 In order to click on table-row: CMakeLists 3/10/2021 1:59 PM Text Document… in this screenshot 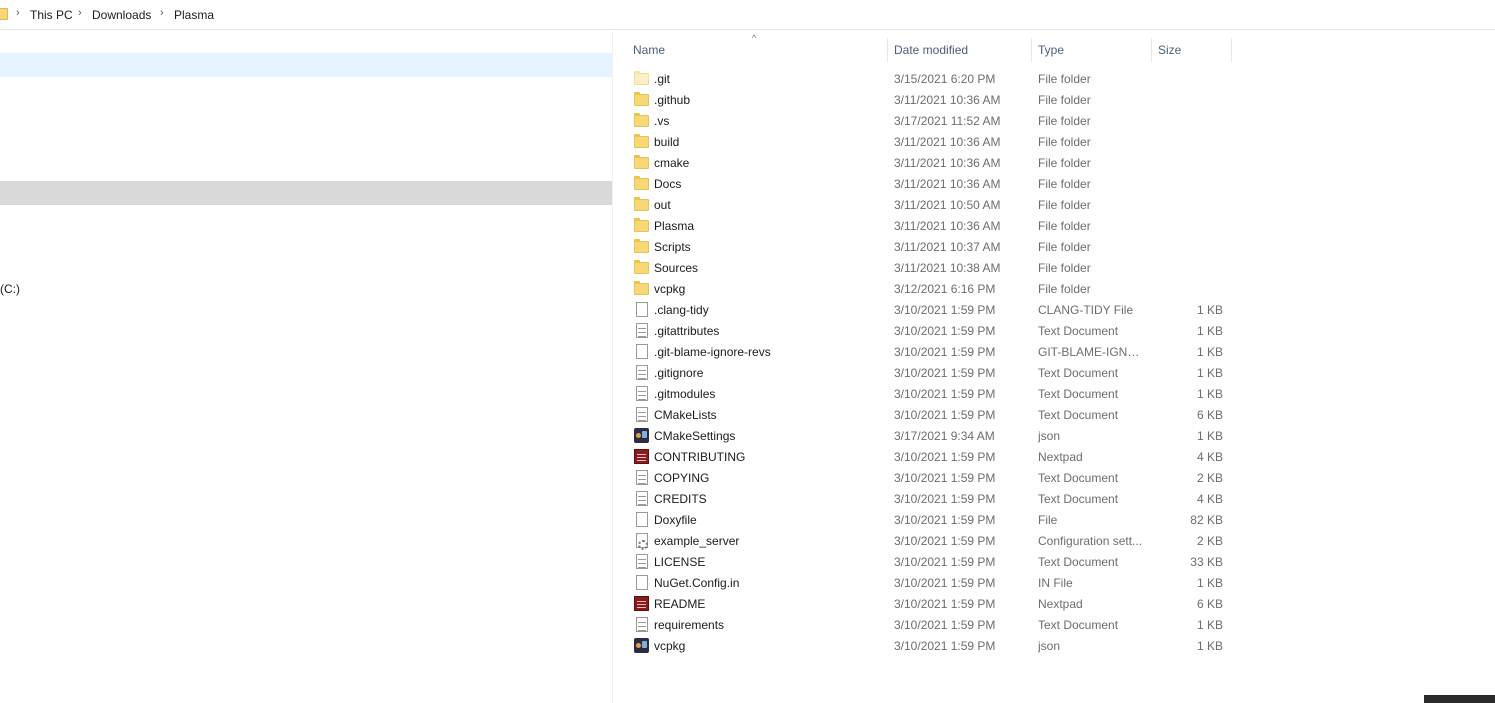, I will do `click(923, 414)`.